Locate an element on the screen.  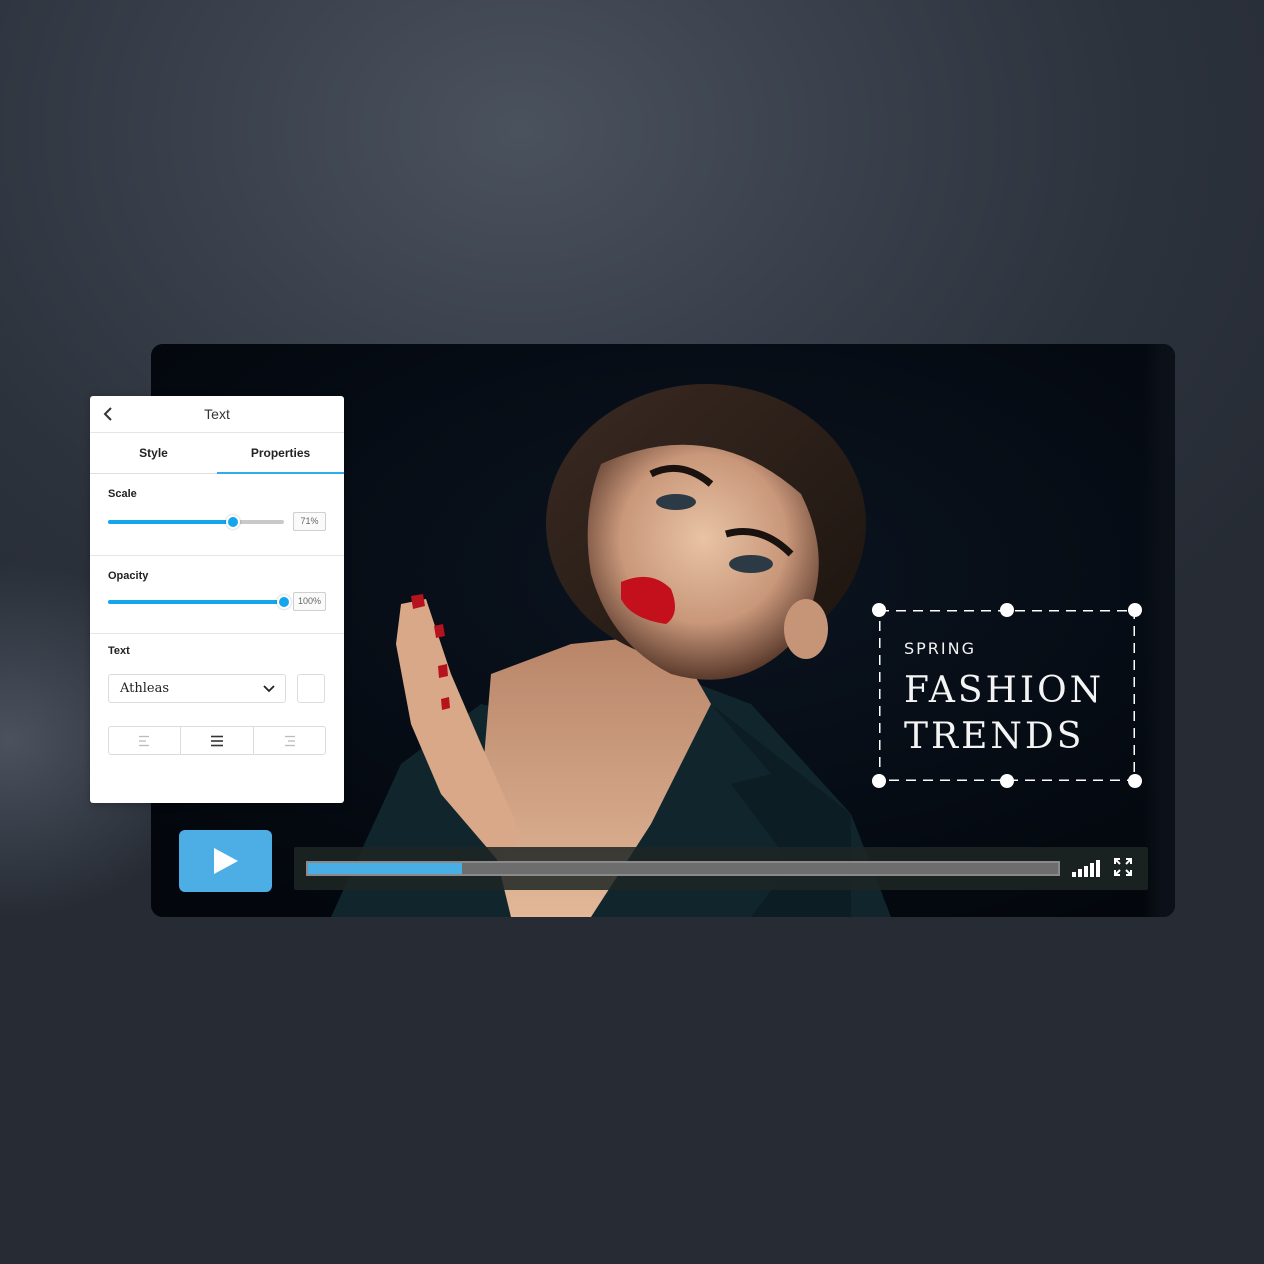
control-bar is located at coordinates (721, 868).